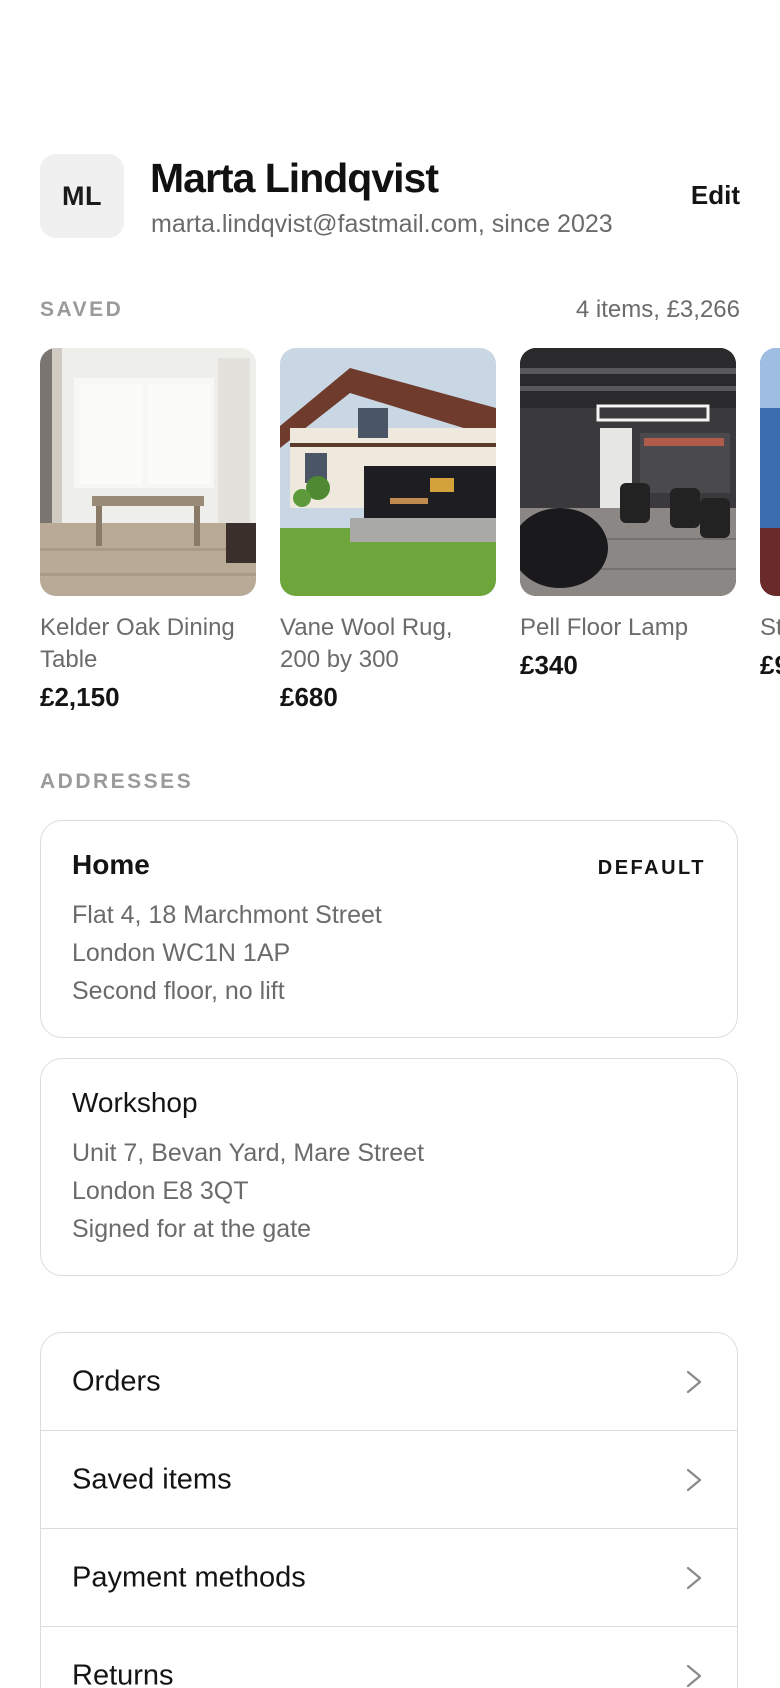 The image size is (780, 1688). I want to click on address-label: Home, so click(111, 864).